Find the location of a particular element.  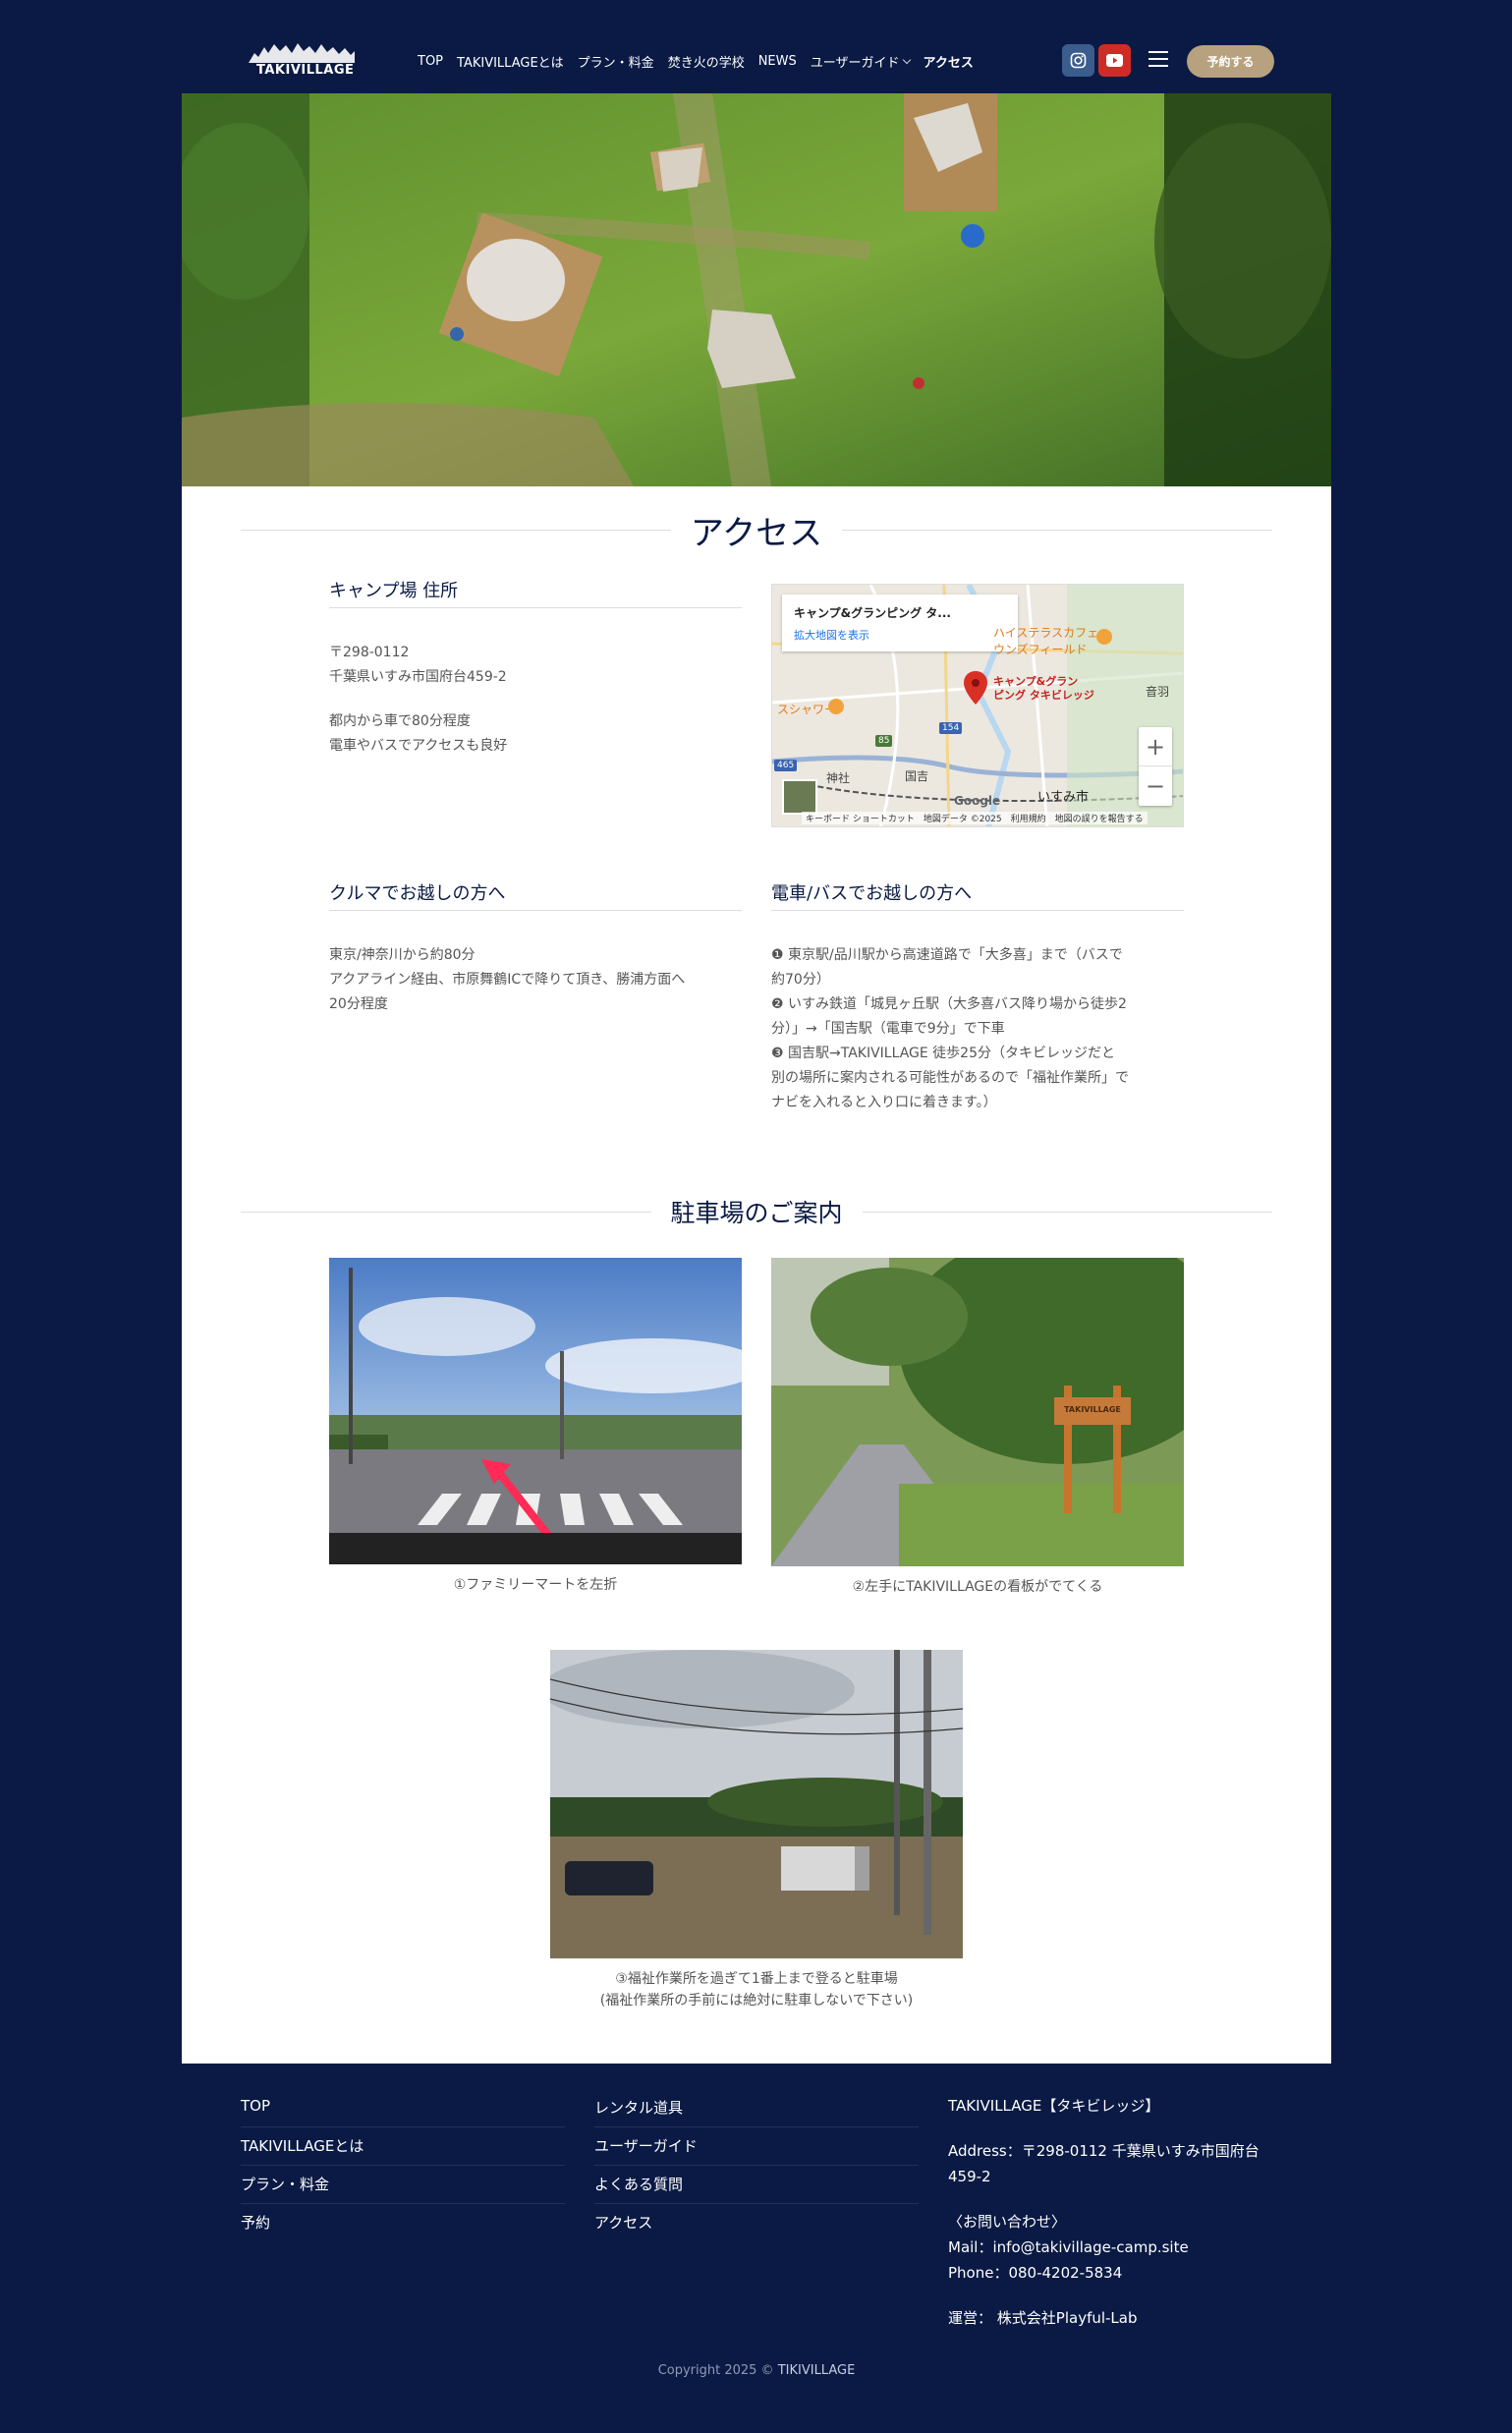

parking-caption-2: ②左手にTAKIVILLAGEの看板がでてくる is located at coordinates (977, 1587).